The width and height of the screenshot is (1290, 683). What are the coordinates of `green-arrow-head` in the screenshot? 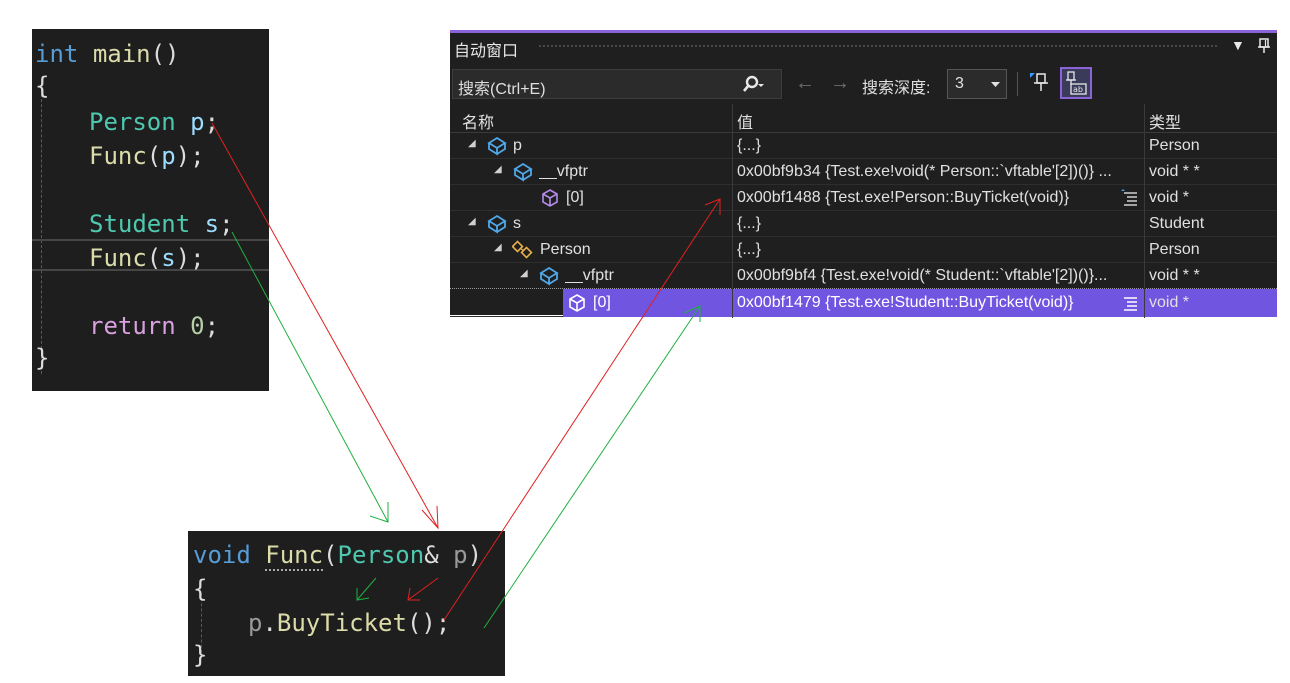 It's located at (692, 313).